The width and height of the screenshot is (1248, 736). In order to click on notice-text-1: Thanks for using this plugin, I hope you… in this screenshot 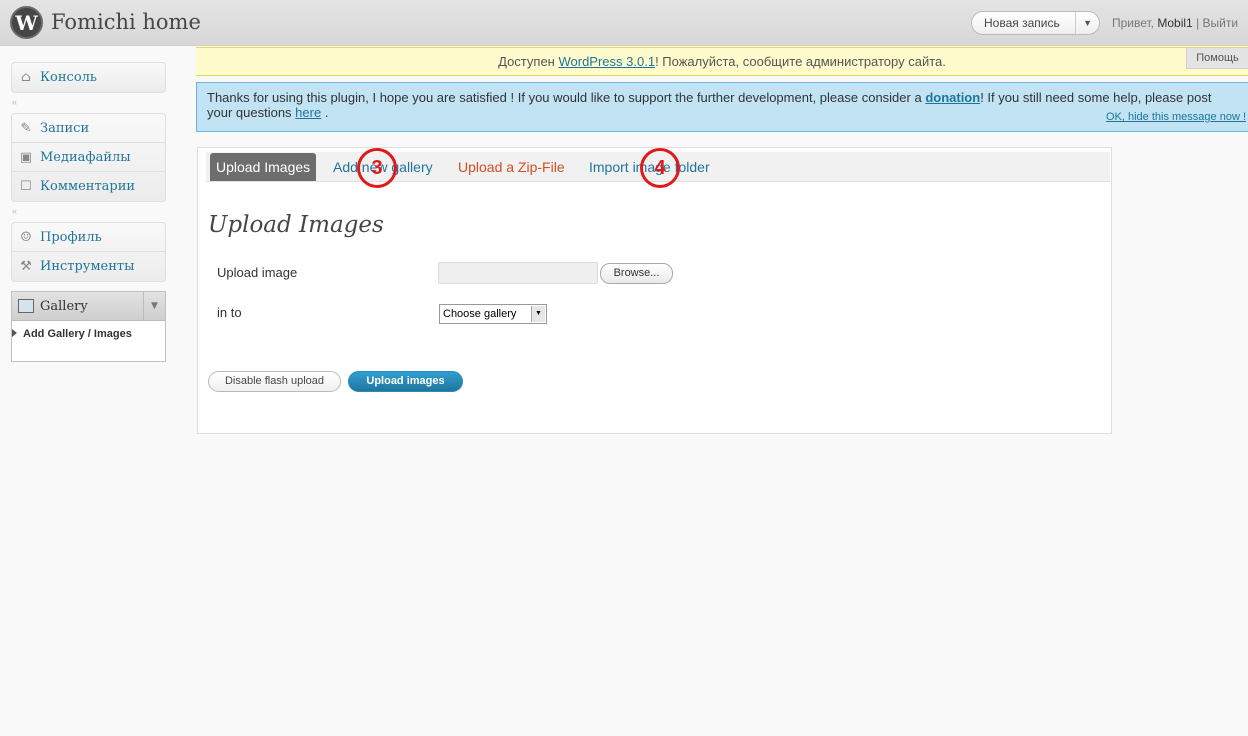, I will do `click(566, 97)`.